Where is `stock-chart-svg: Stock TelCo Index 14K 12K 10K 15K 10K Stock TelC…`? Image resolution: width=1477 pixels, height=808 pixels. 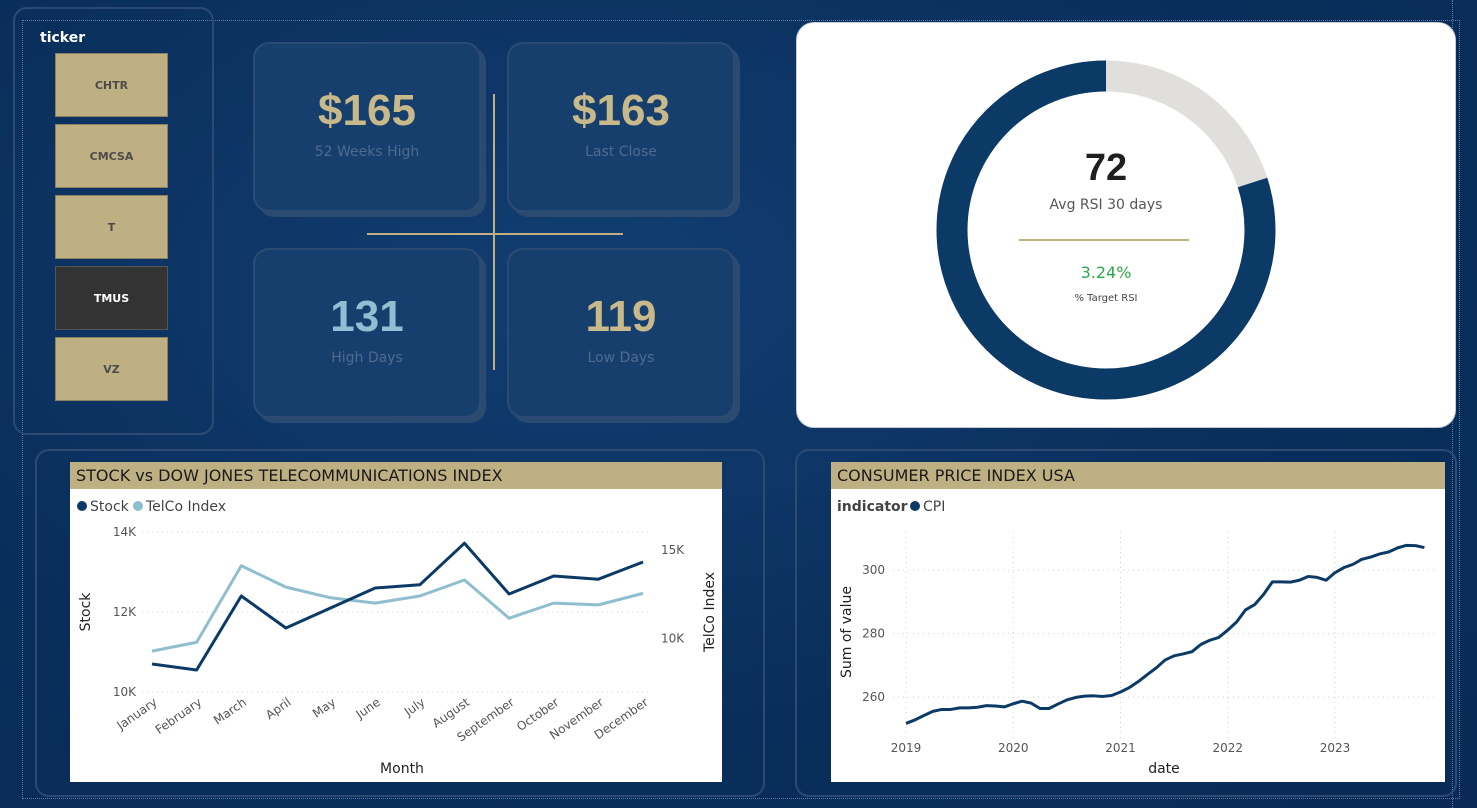
stock-chart-svg: Stock TelCo Index 14K 12K 10K 15K 10K Stock TelC… is located at coordinates (397, 638).